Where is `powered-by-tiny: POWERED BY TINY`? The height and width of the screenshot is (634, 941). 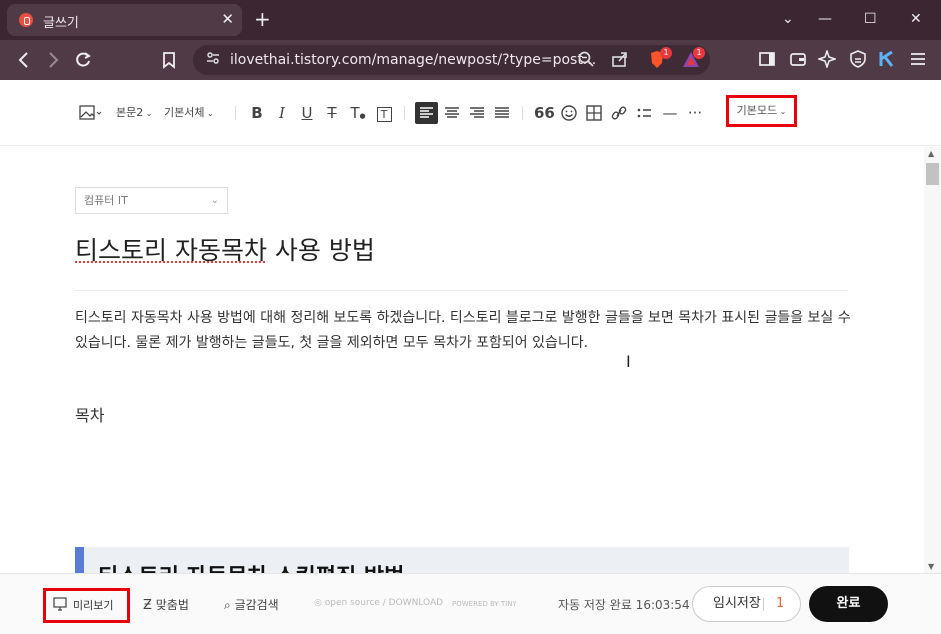
powered-by-tiny: POWERED BY TINY is located at coordinates (484, 604).